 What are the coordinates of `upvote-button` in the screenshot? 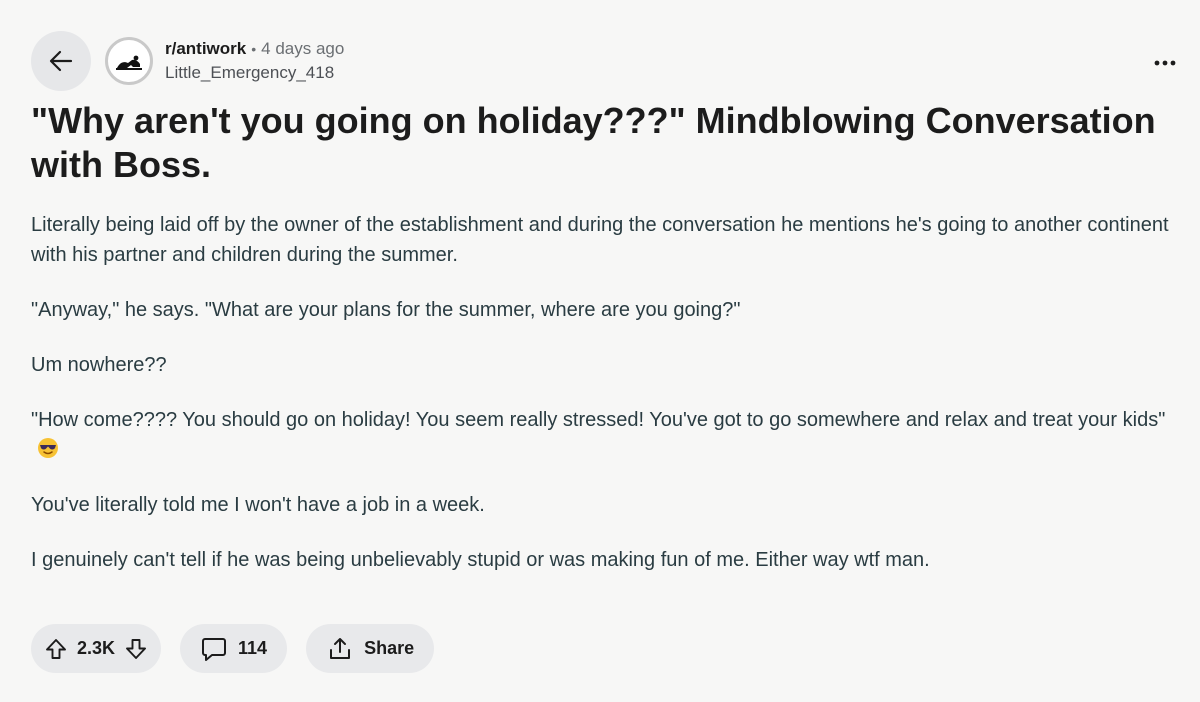 It's located at (56, 649).